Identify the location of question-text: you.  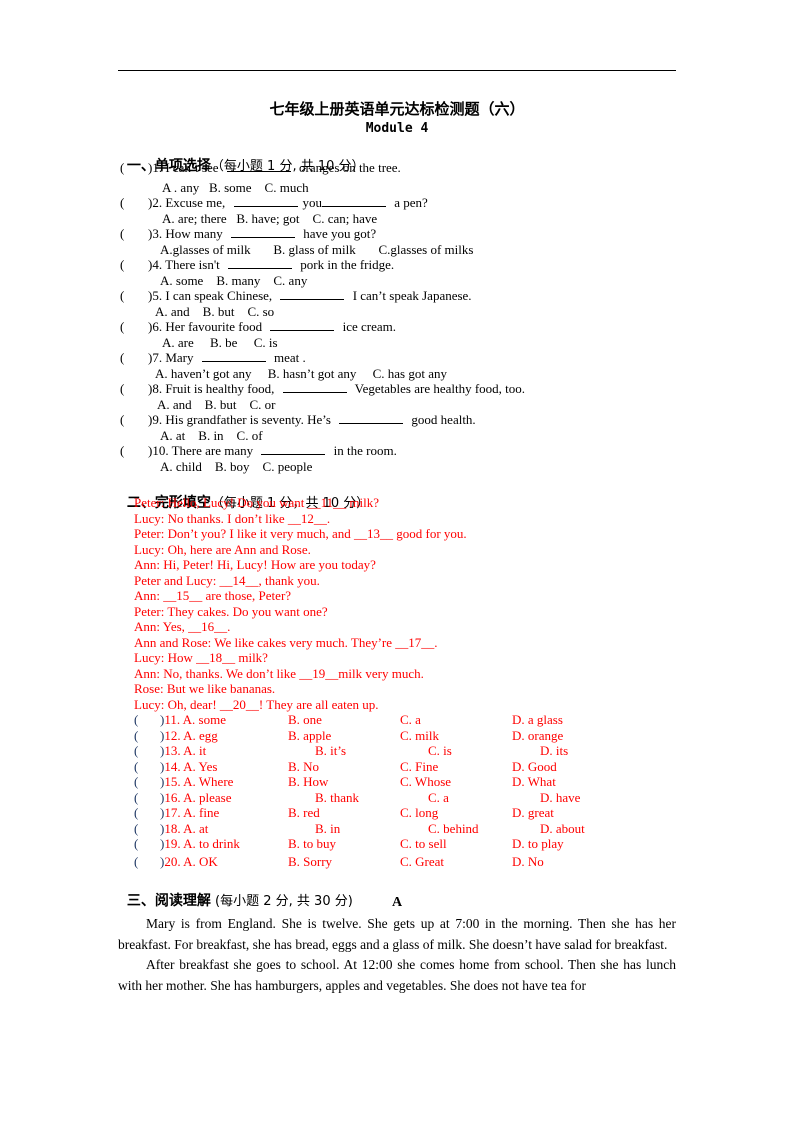
(312, 202).